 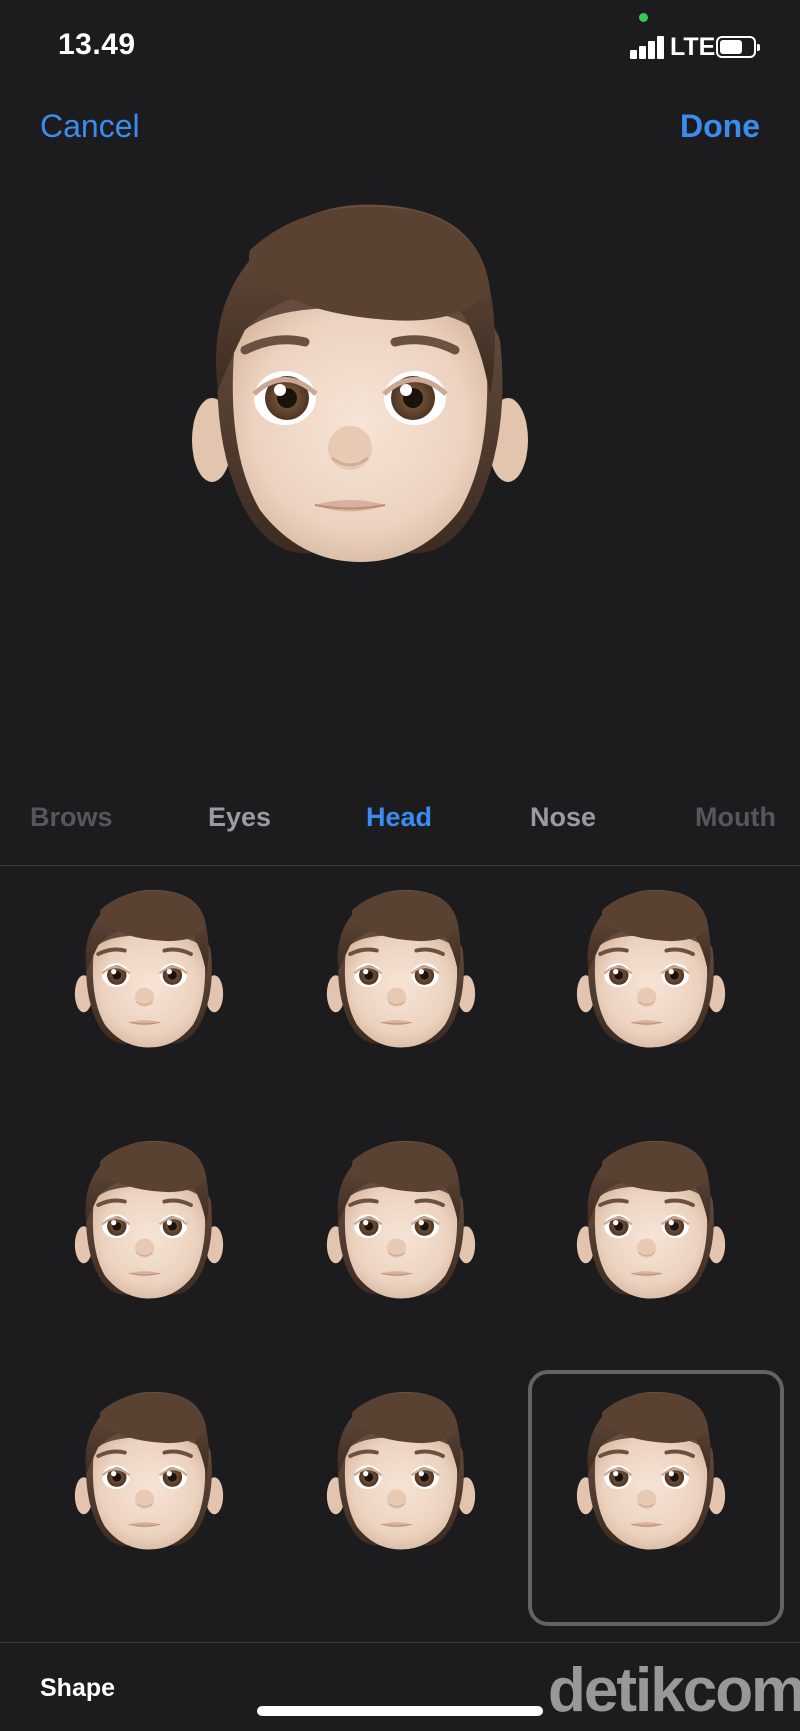 I want to click on head-option-selected, so click(x=655, y=1498).